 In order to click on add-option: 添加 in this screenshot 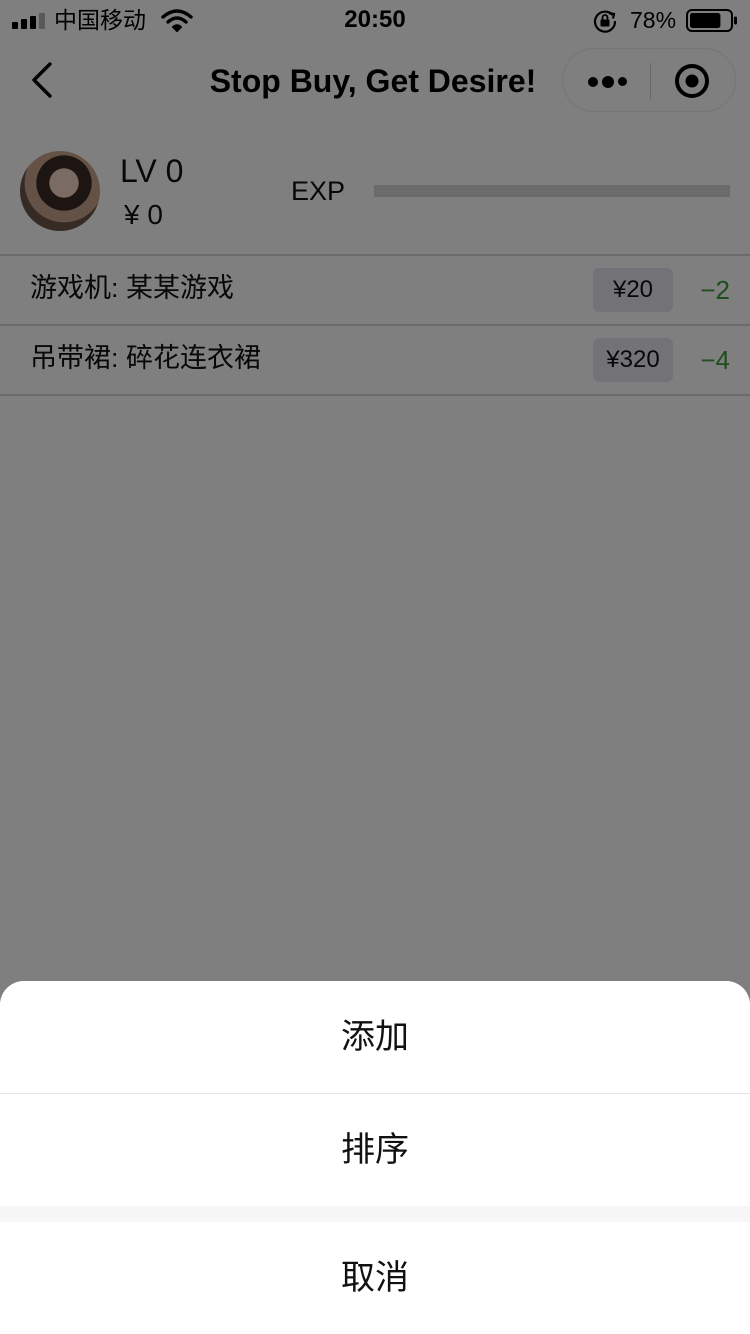, I will do `click(375, 1037)`.